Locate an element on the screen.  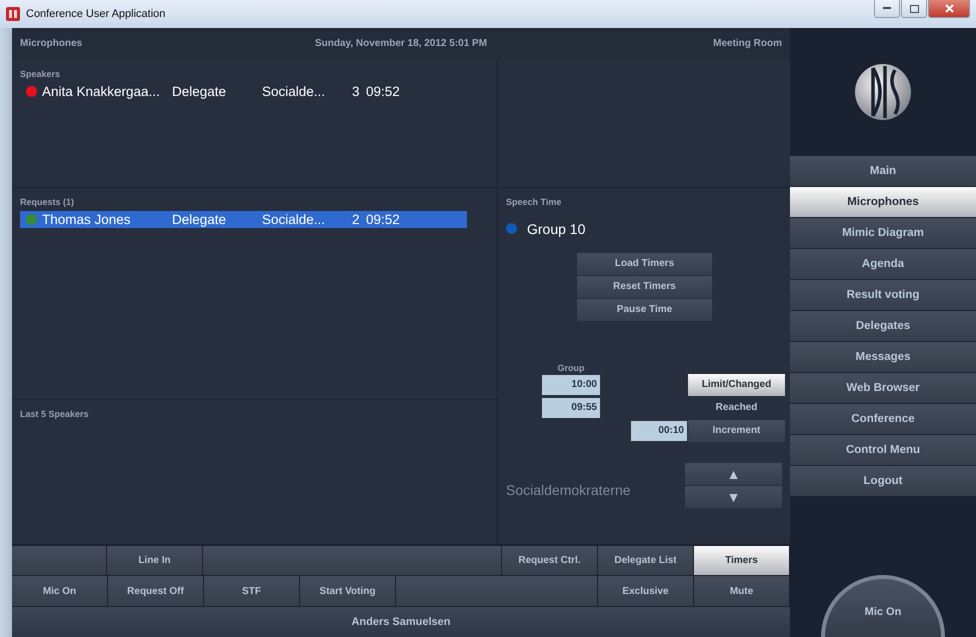
nav-item: Messages is located at coordinates (883, 357).